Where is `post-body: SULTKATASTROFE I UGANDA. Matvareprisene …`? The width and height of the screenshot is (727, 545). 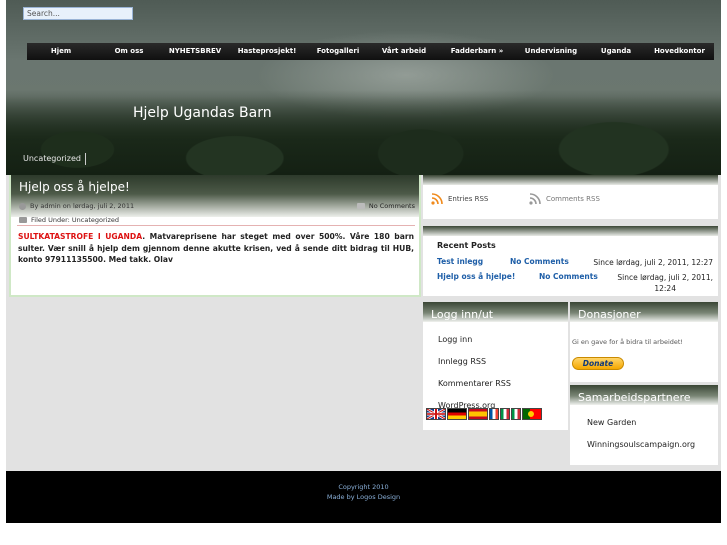
post-body: SULTKATASTROFE I UGANDA. Matvareprisene … is located at coordinates (216, 248).